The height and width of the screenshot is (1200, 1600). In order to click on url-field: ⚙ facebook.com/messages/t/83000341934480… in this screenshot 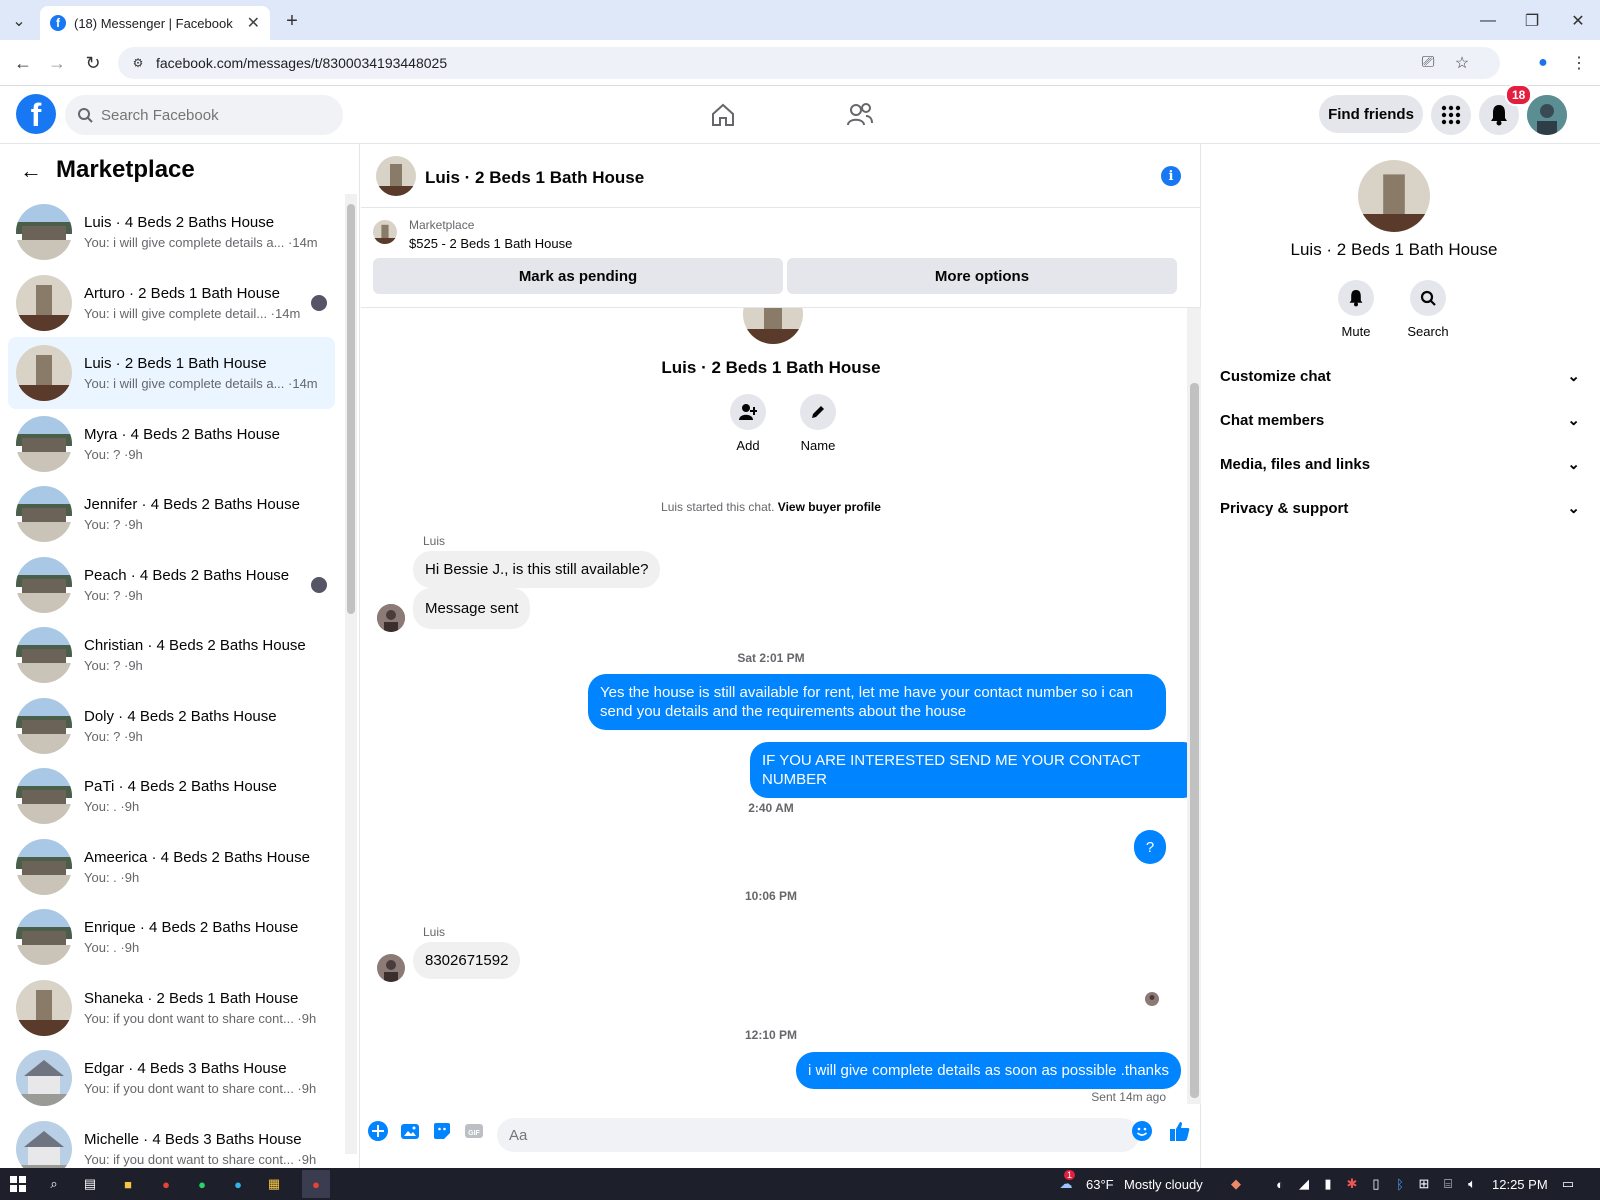, I will do `click(809, 63)`.